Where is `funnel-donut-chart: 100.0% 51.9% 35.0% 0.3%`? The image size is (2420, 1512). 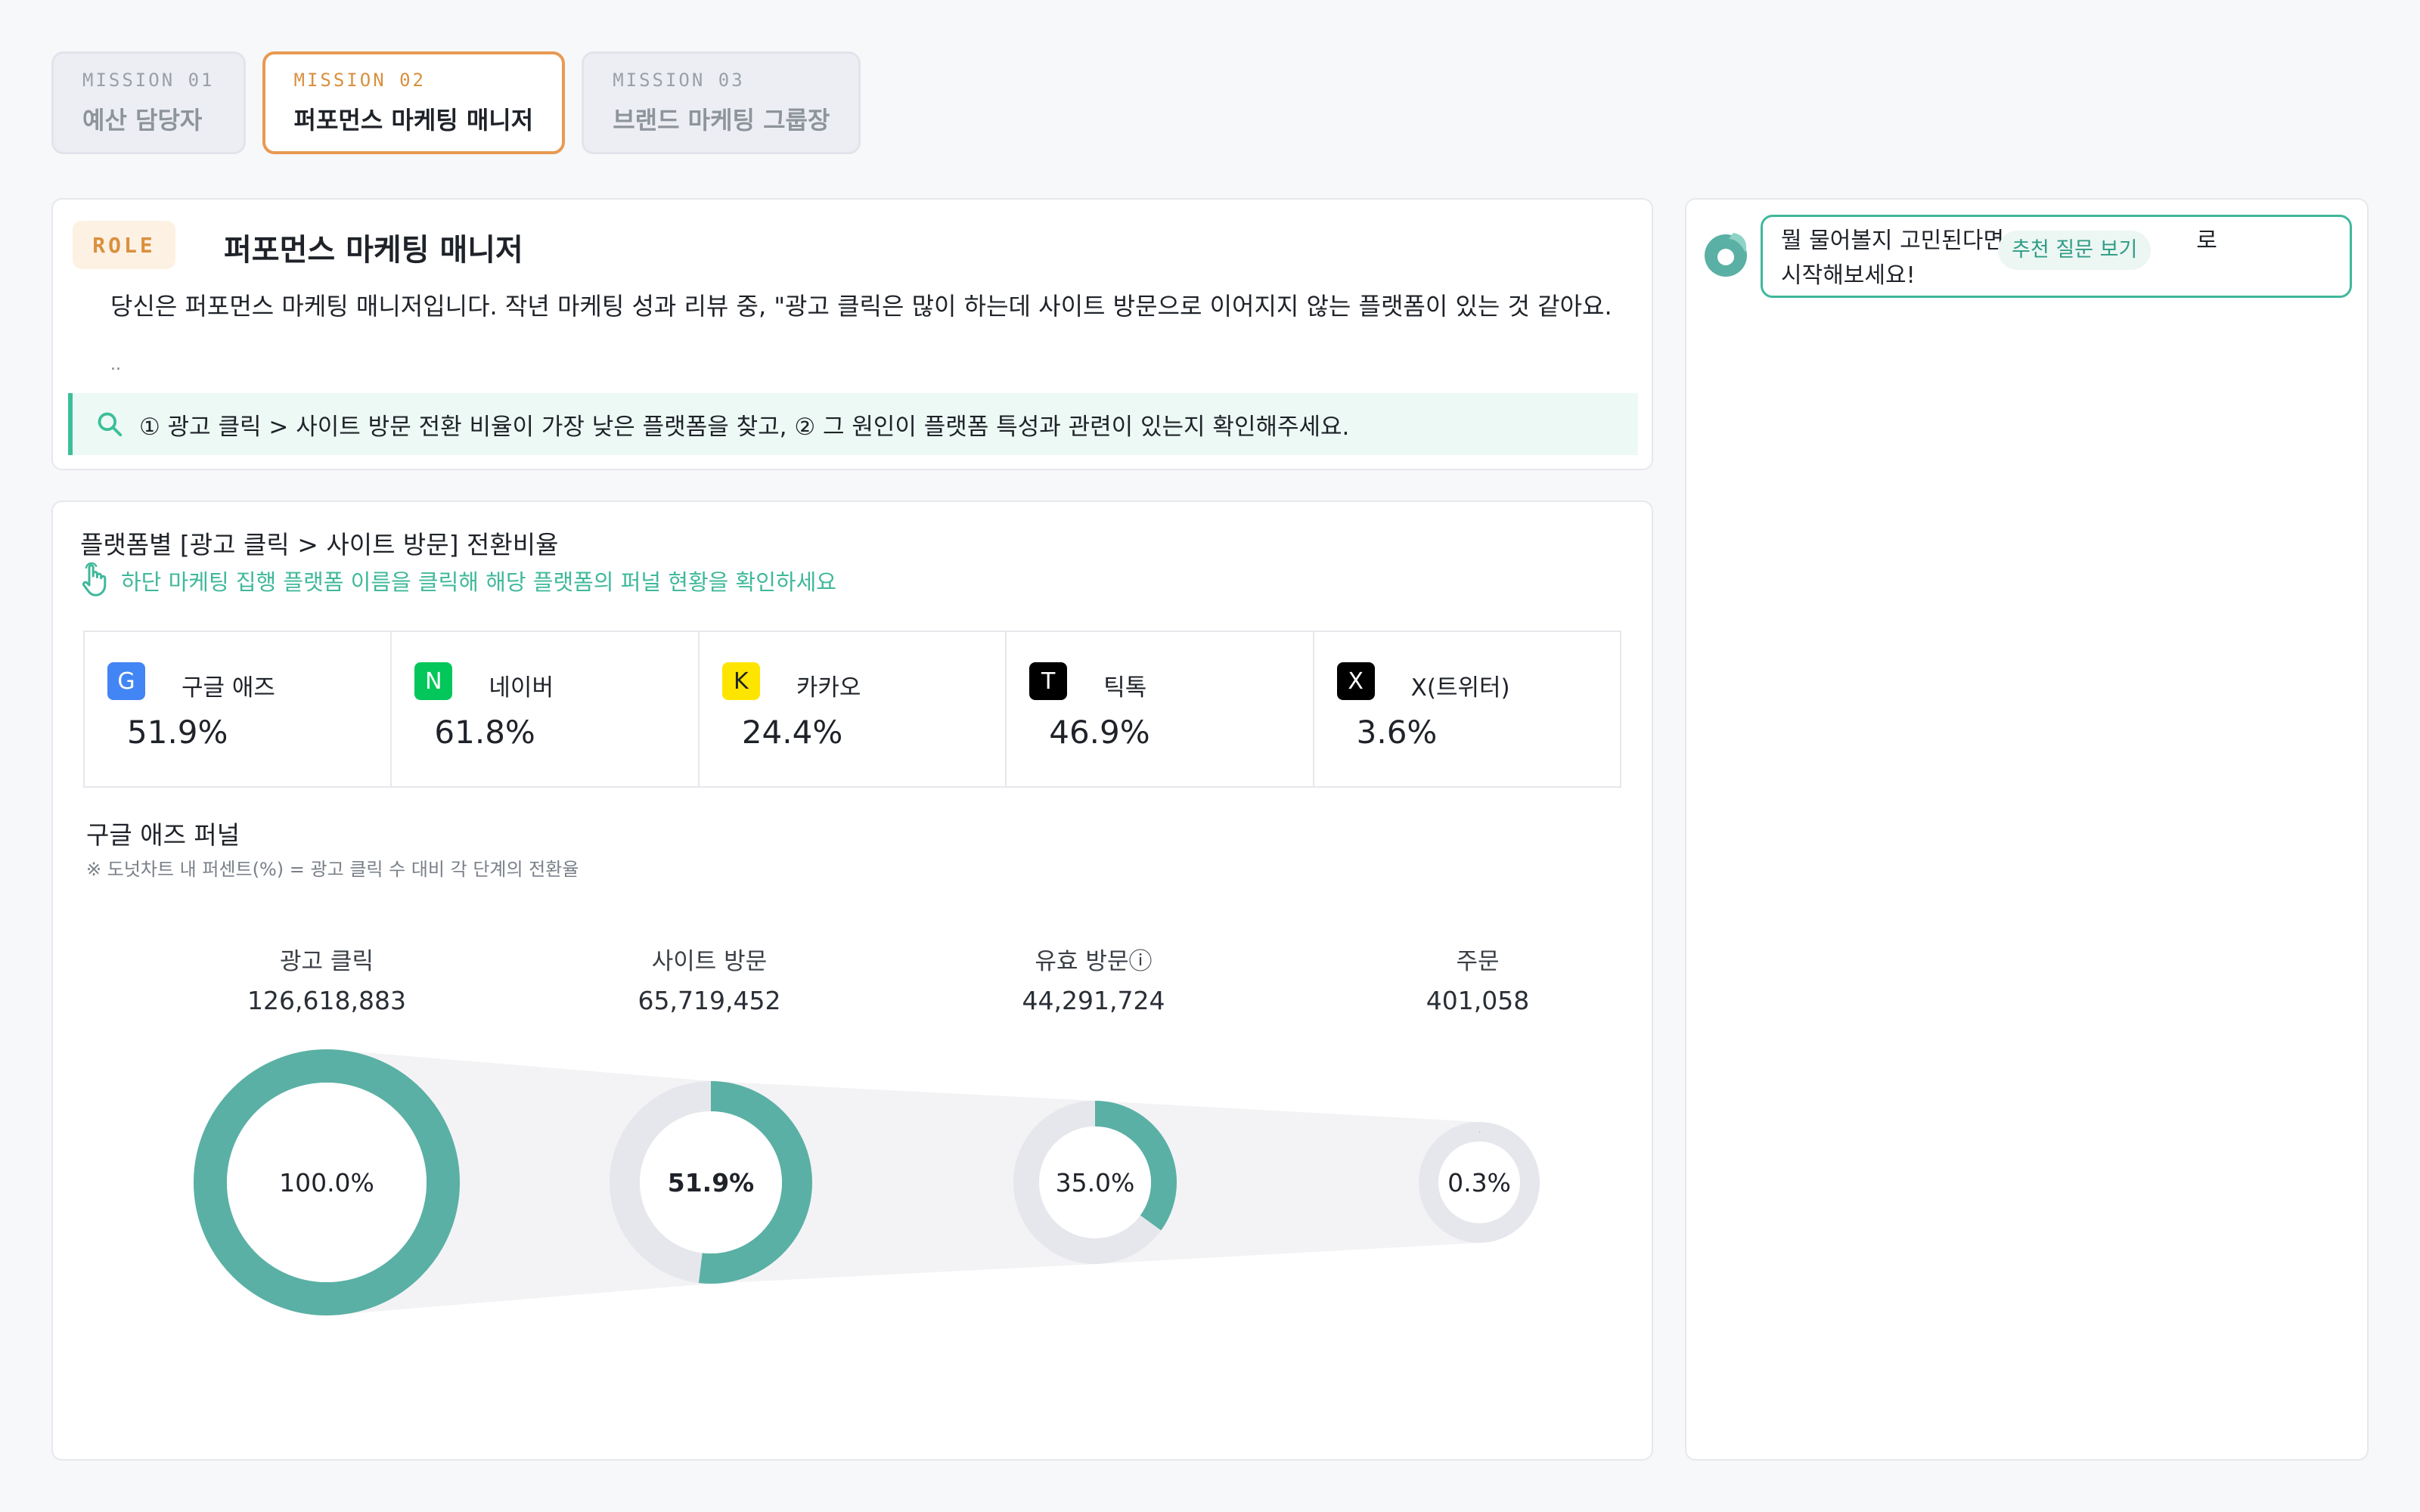 funnel-donut-chart: 100.0% 51.9% 35.0% 0.3% is located at coordinates (867, 1182).